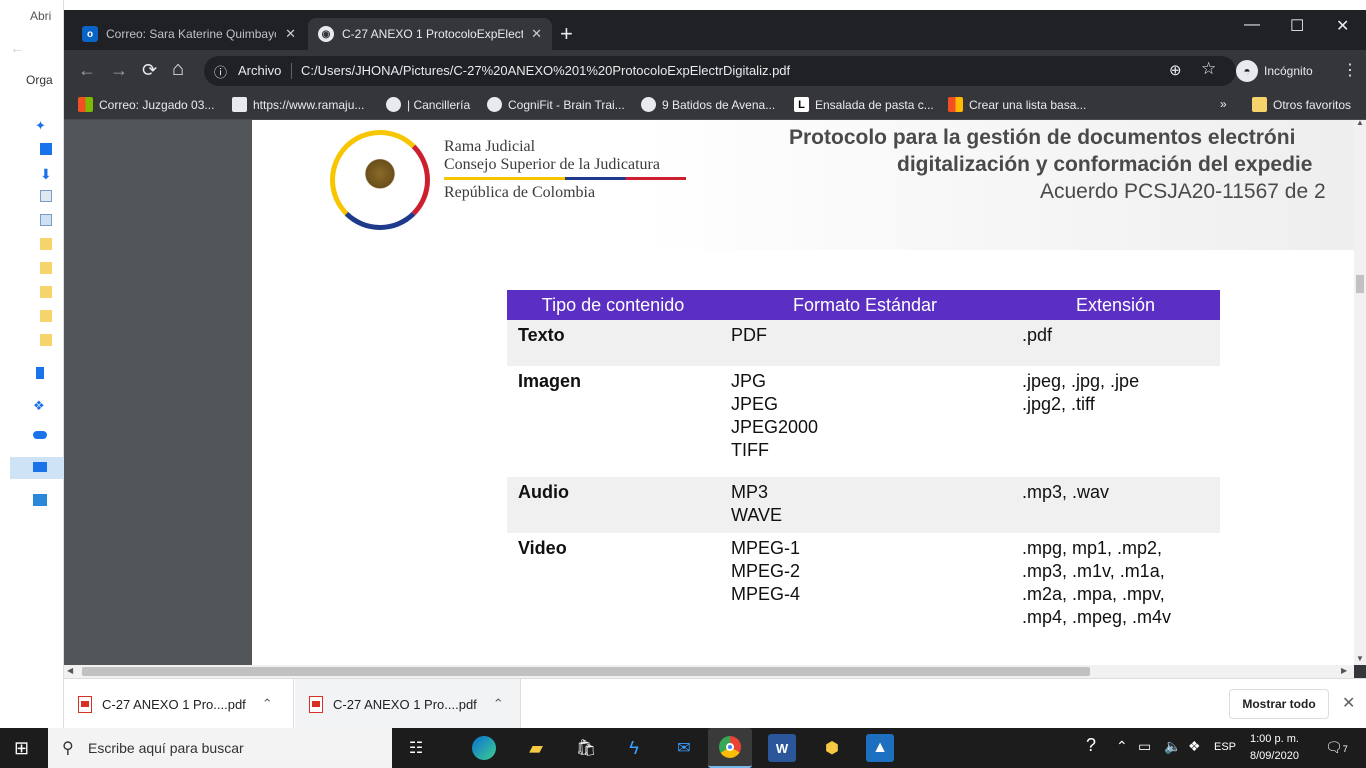 Image resolution: width=1366 pixels, height=768 pixels. Describe the element at coordinates (430, 34) in the screenshot. I see `tab-pdf-document: ◉ C-27 ANEXO 1 ProtocoloExpElect ✕` at that location.